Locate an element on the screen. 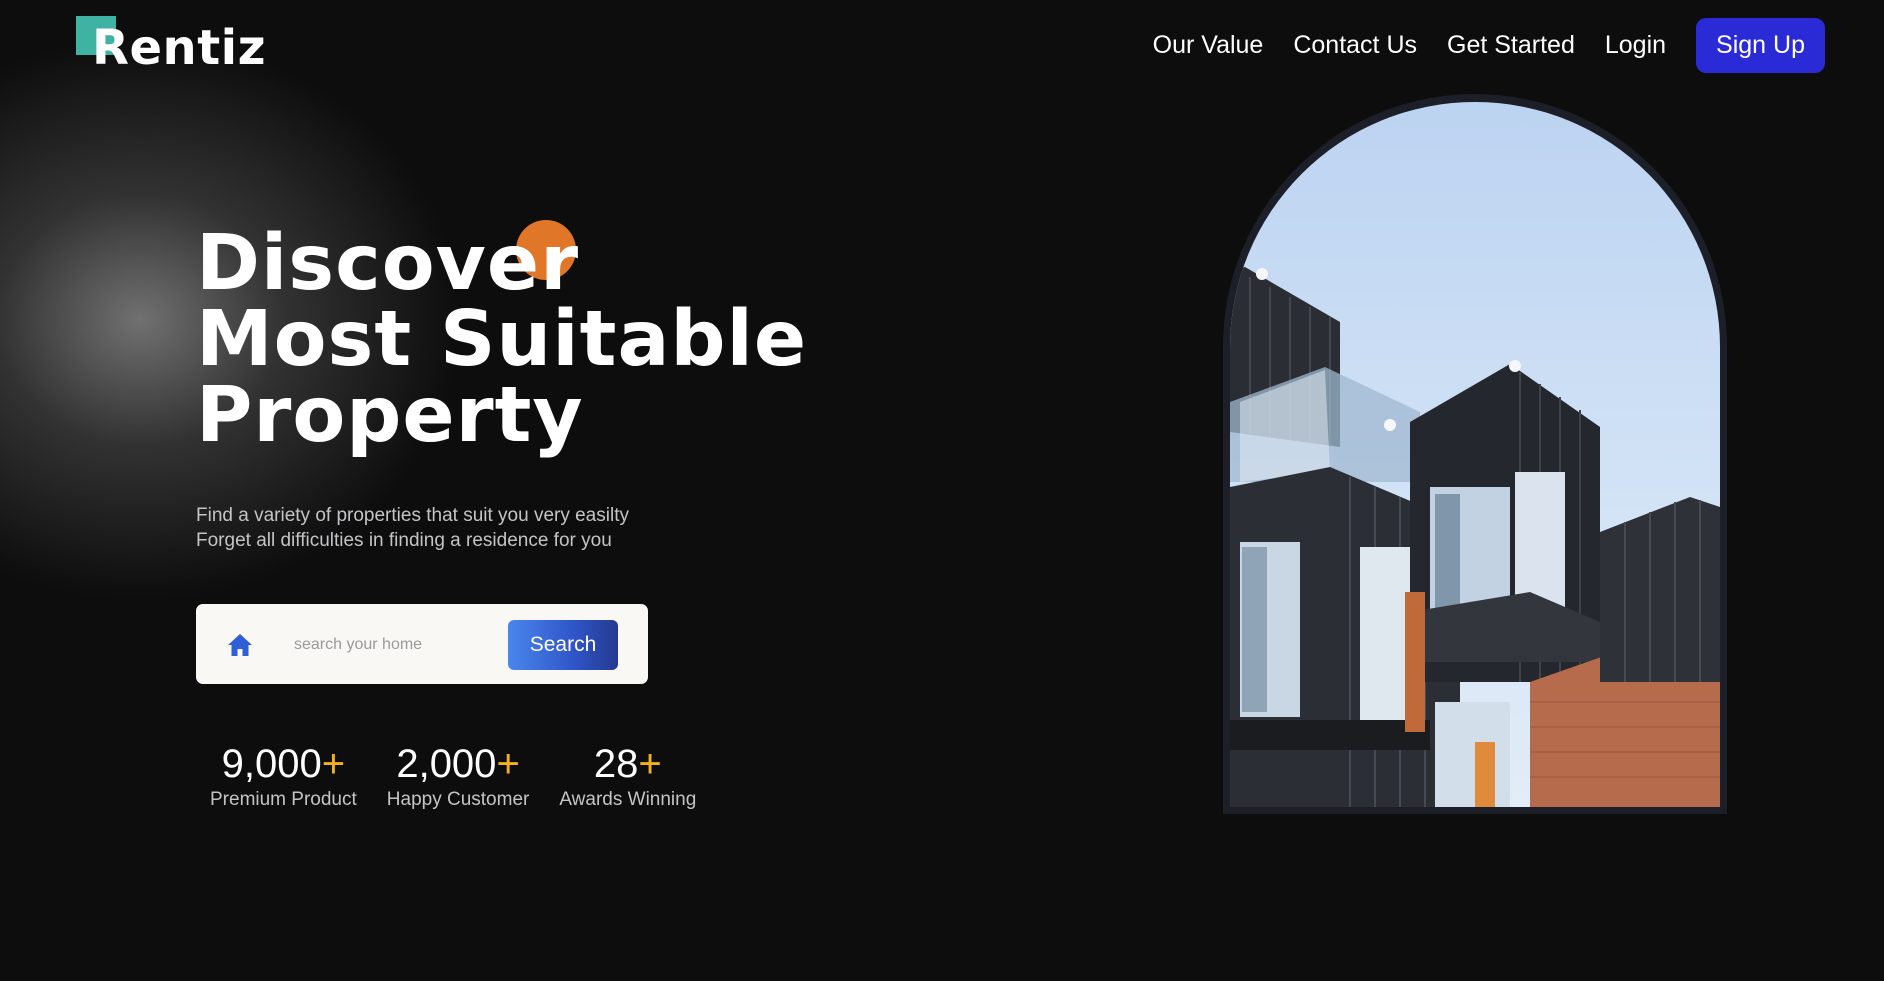  brand-logo: Rentiz is located at coordinates (171, 46).